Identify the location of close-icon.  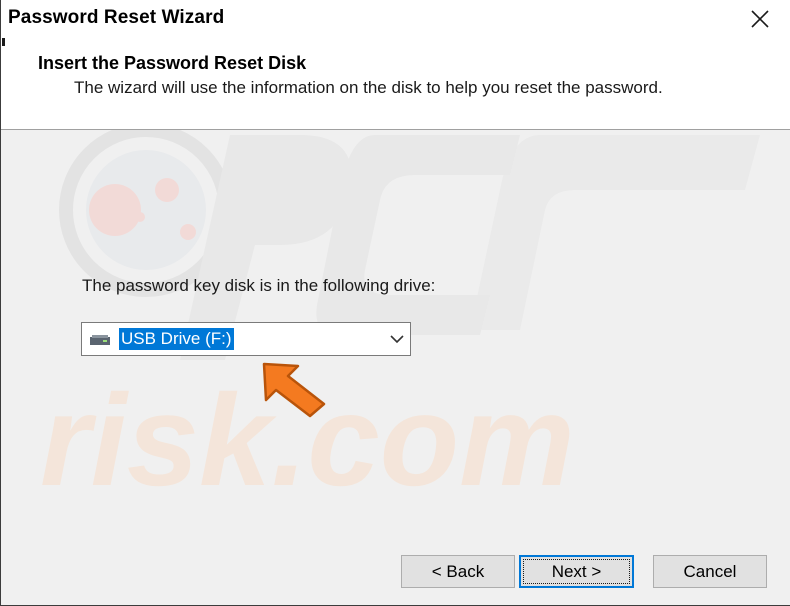
(760, 19).